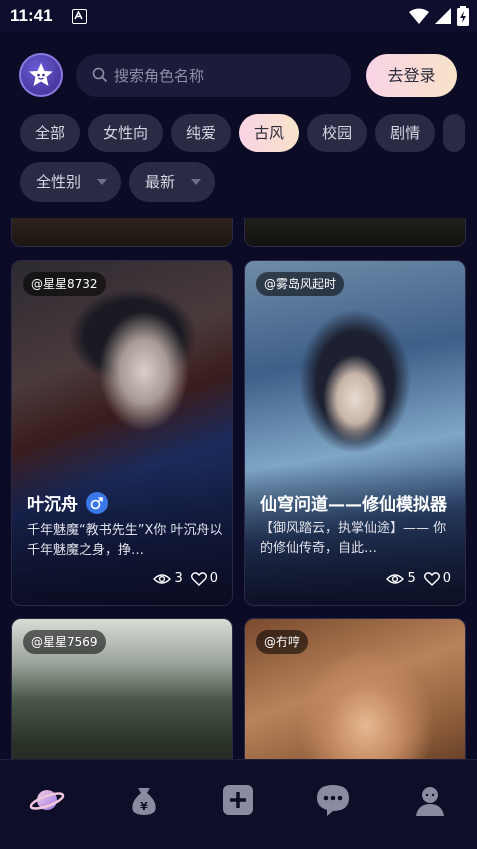 The height and width of the screenshot is (849, 477). What do you see at coordinates (463, 16) in the screenshot?
I see `battery-icon` at bounding box center [463, 16].